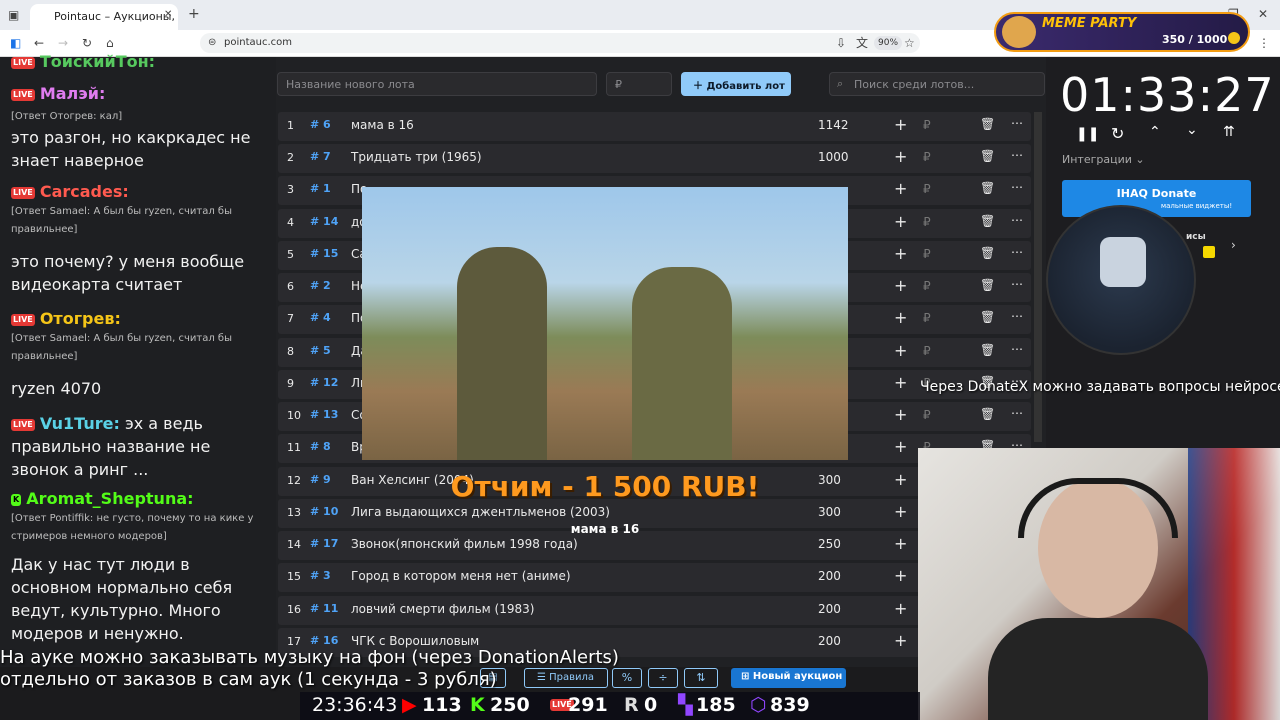 The image size is (1280, 720). What do you see at coordinates (736, 84) in the screenshot?
I see `add-lot-button: ＋ Добавить лот` at bounding box center [736, 84].